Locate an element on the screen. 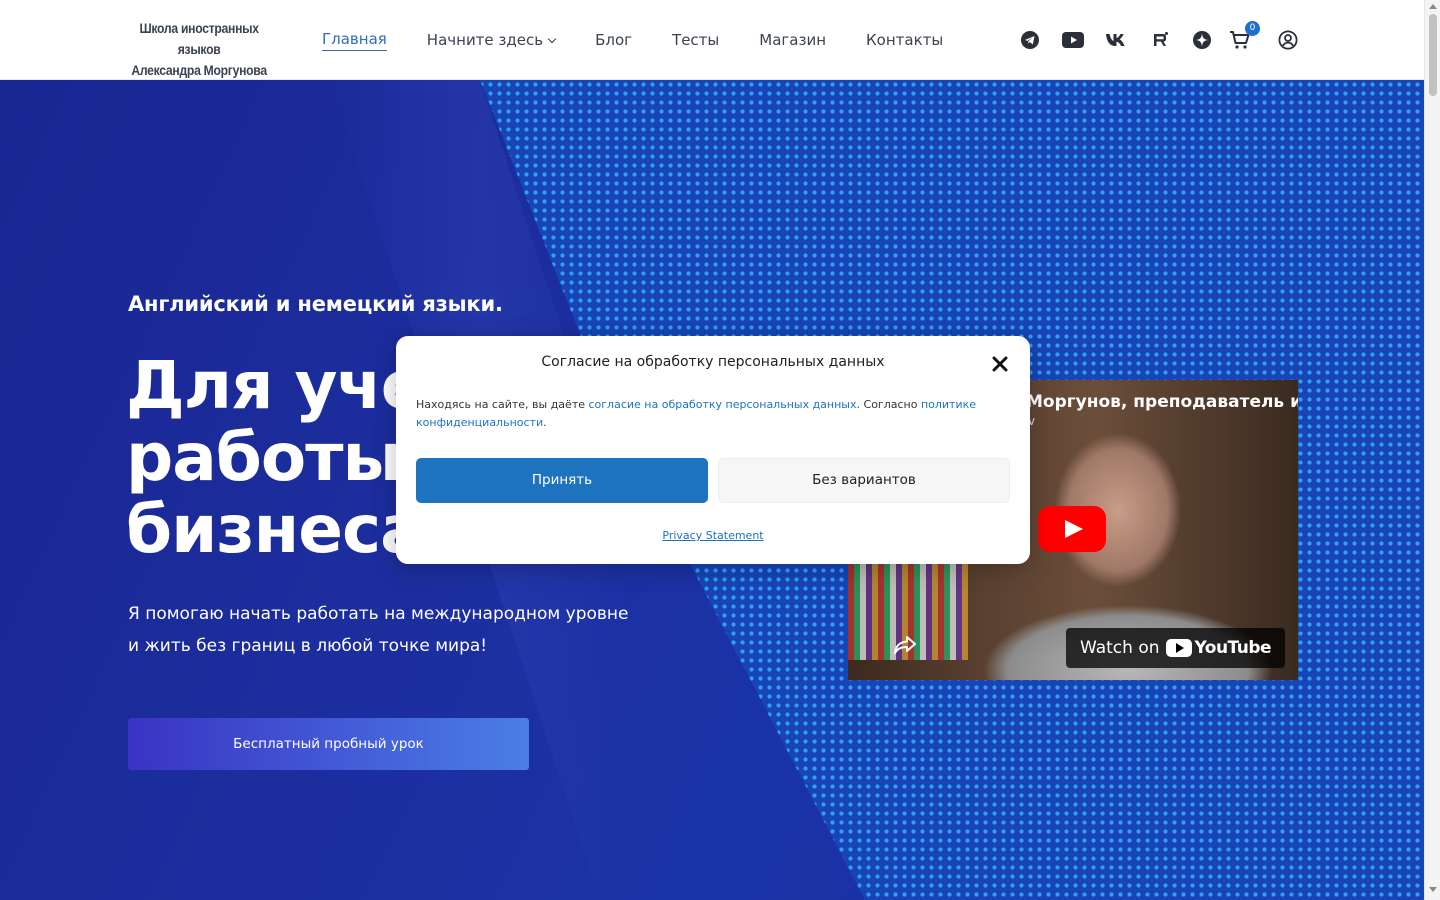 Image resolution: width=1440 pixels, height=900 pixels. play-icon is located at coordinates (1072, 529).